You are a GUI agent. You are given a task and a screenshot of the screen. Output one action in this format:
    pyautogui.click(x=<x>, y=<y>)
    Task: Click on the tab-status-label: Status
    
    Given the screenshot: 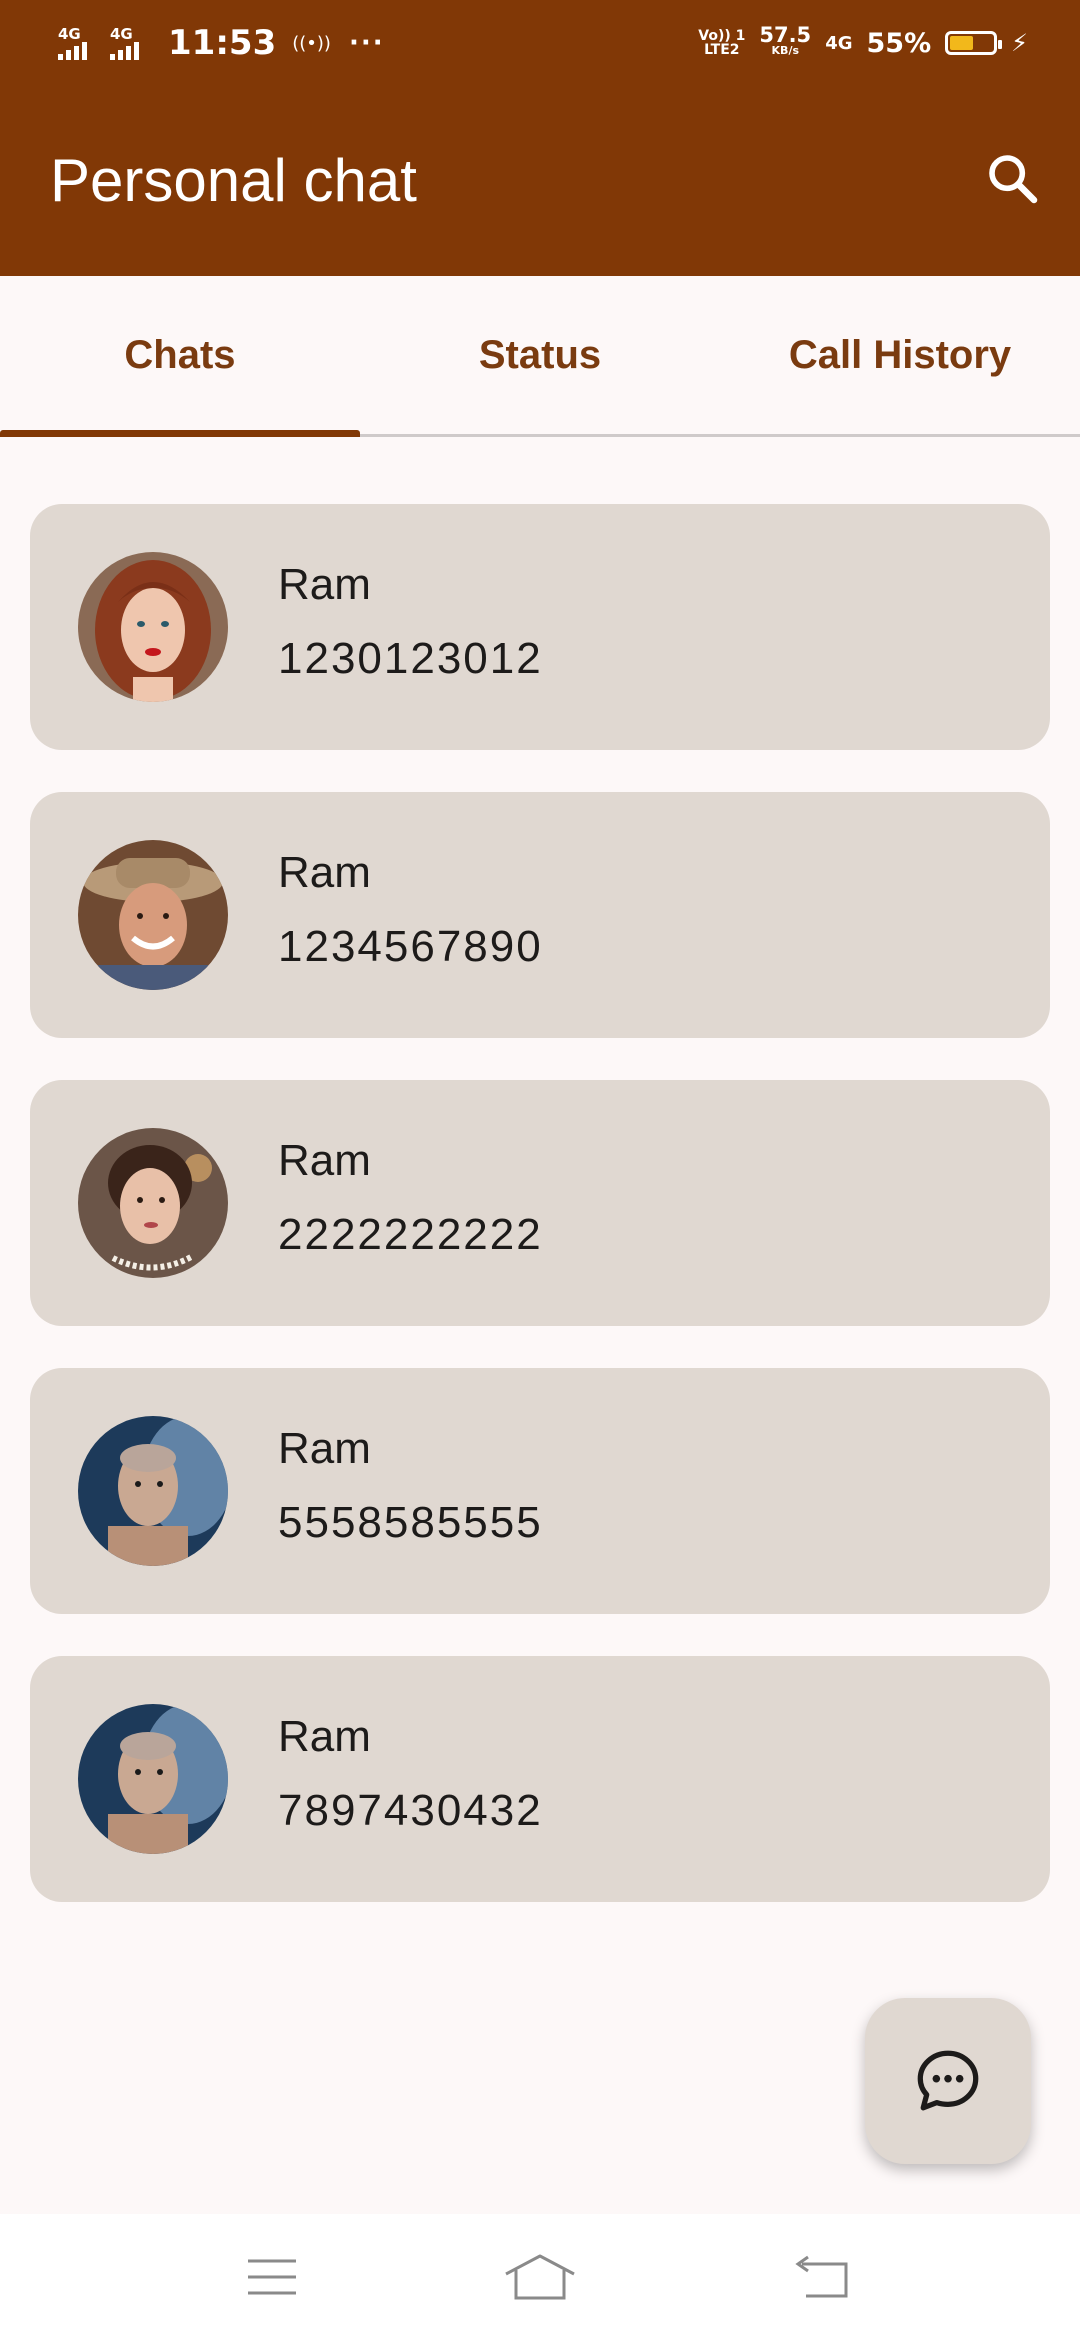 What is the action you would take?
    pyautogui.click(x=540, y=354)
    